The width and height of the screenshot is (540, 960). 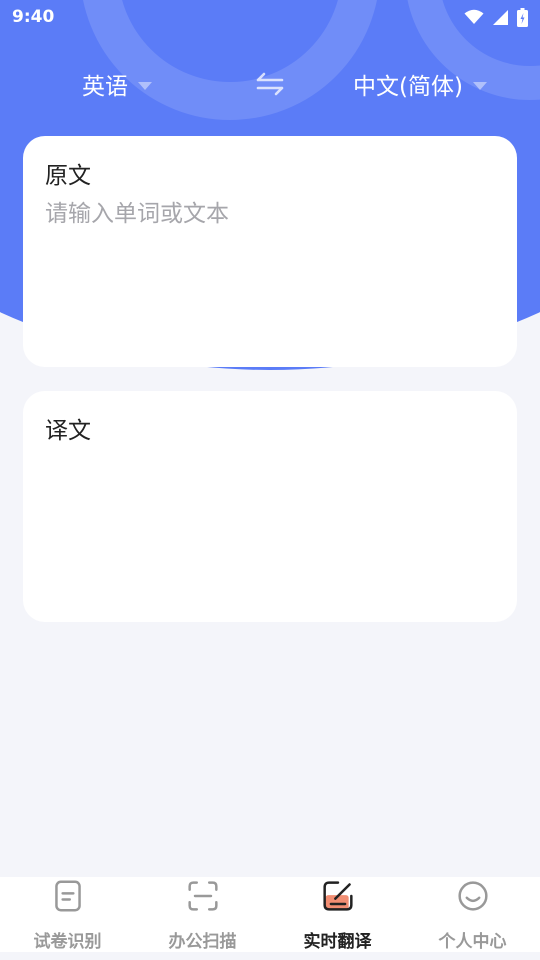 What do you see at coordinates (408, 87) in the screenshot?
I see `target-language-label: 中文(简体)` at bounding box center [408, 87].